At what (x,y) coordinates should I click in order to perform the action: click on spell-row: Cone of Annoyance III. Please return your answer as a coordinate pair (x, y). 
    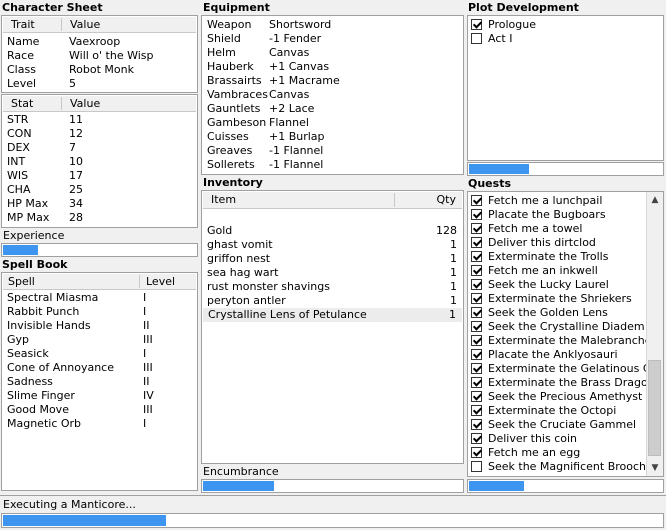
    Looking at the image, I should click on (99, 368).